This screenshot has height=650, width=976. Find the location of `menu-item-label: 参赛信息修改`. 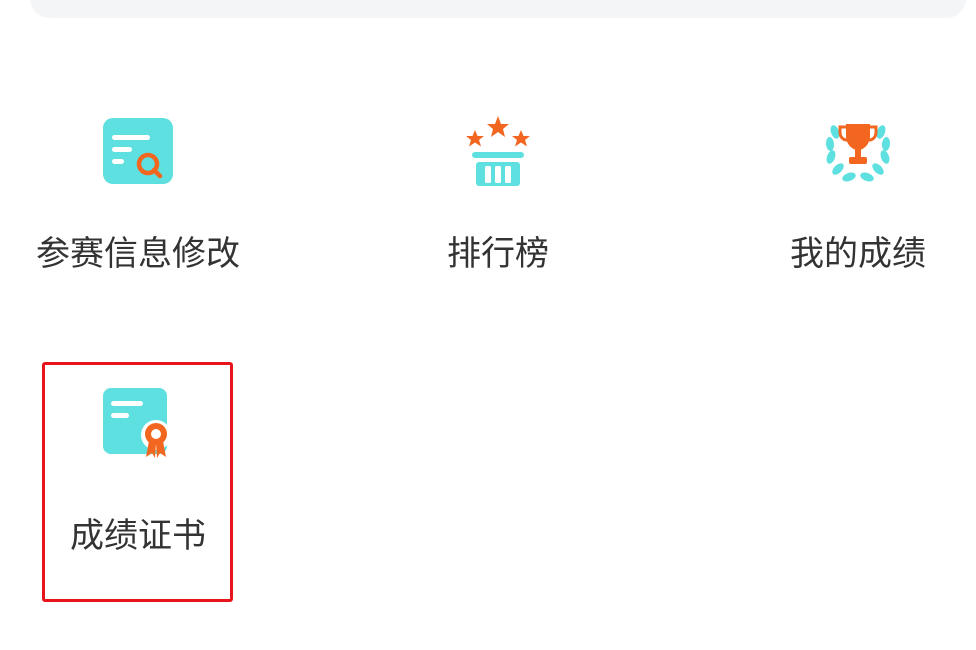

menu-item-label: 参赛信息修改 is located at coordinates (138, 254).